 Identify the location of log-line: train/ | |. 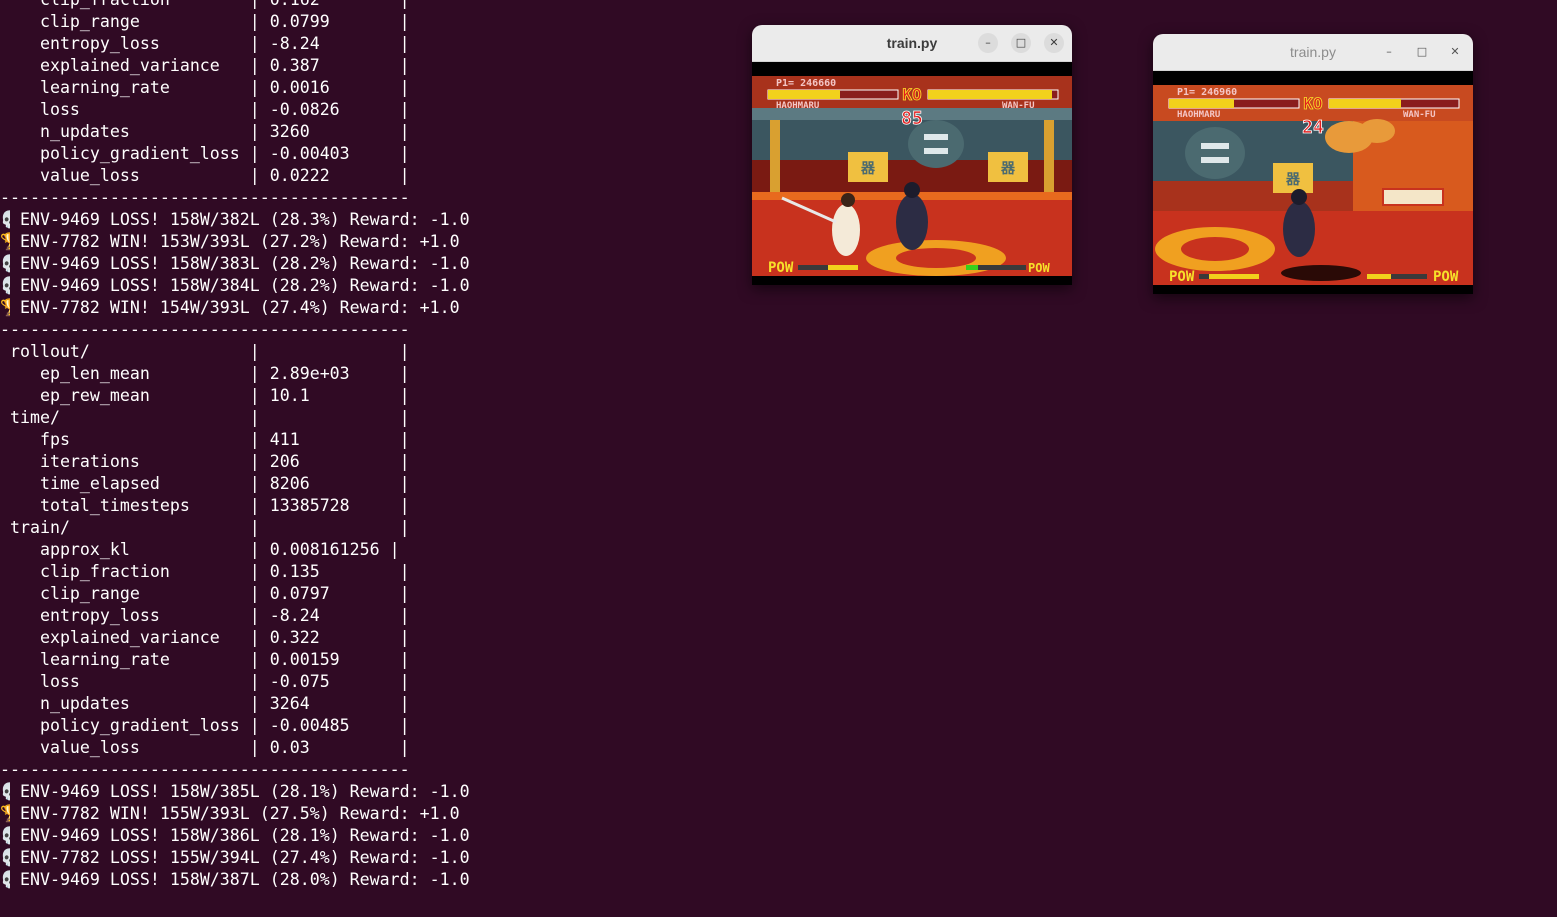
(235, 528).